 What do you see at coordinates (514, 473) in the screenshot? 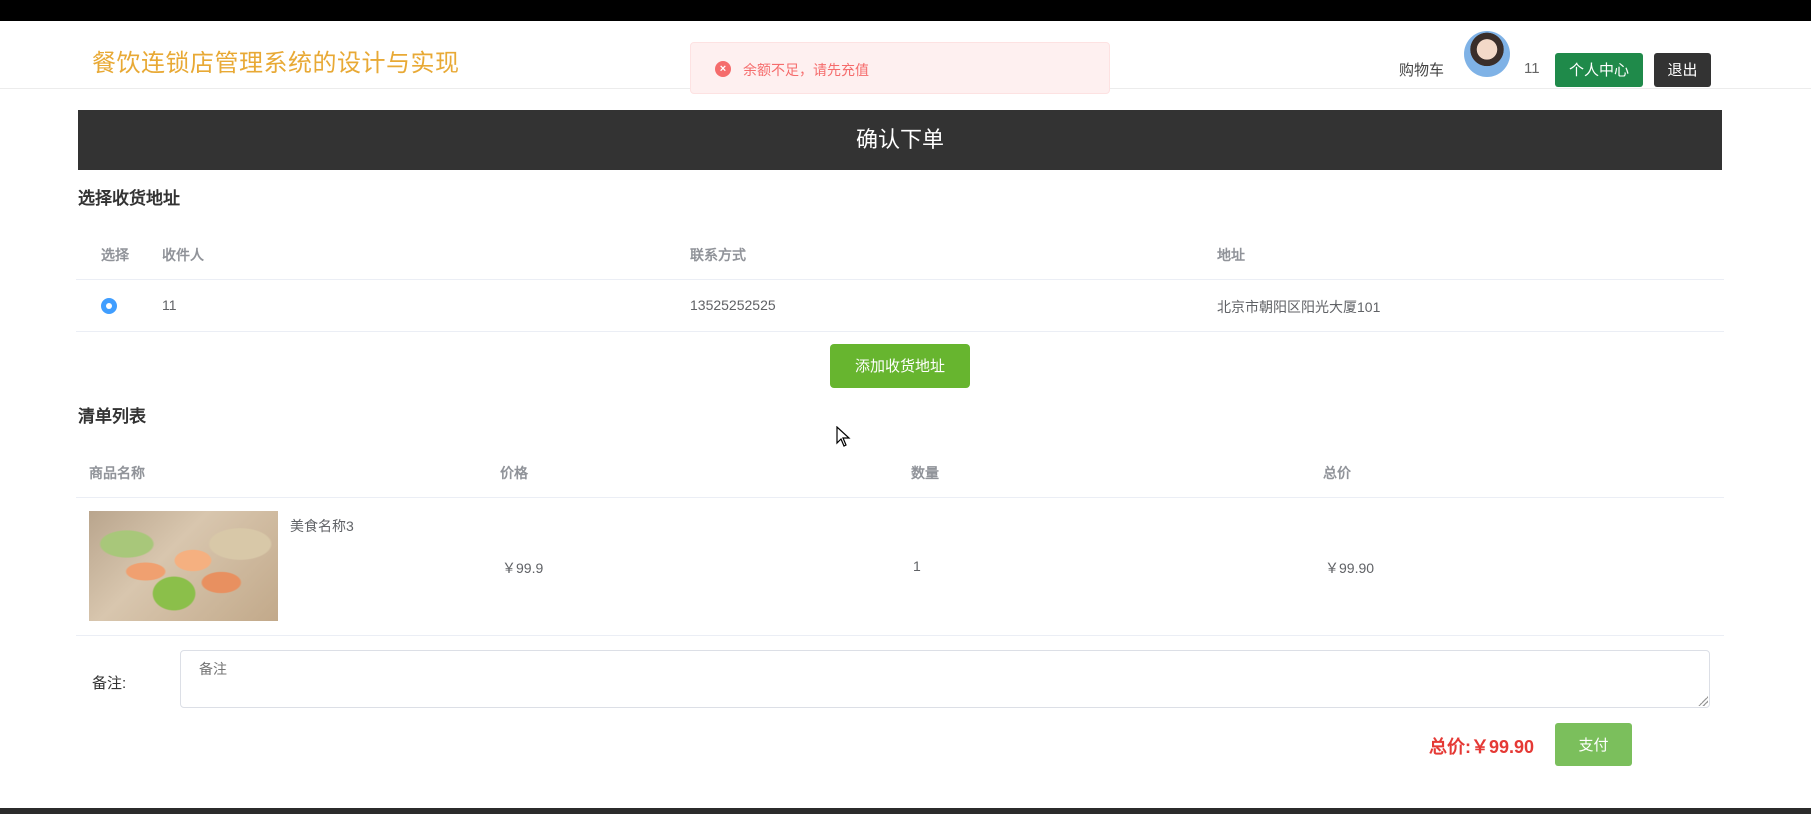
I see `column-header-price: 价格` at bounding box center [514, 473].